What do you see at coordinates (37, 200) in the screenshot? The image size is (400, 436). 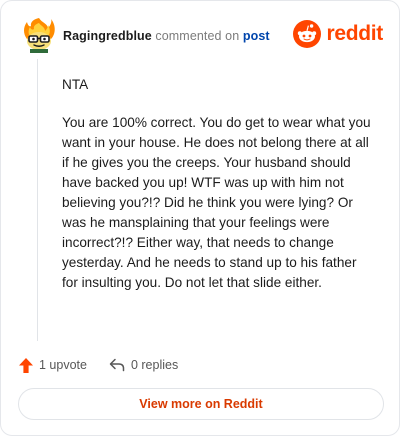 I see `thread-line` at bounding box center [37, 200].